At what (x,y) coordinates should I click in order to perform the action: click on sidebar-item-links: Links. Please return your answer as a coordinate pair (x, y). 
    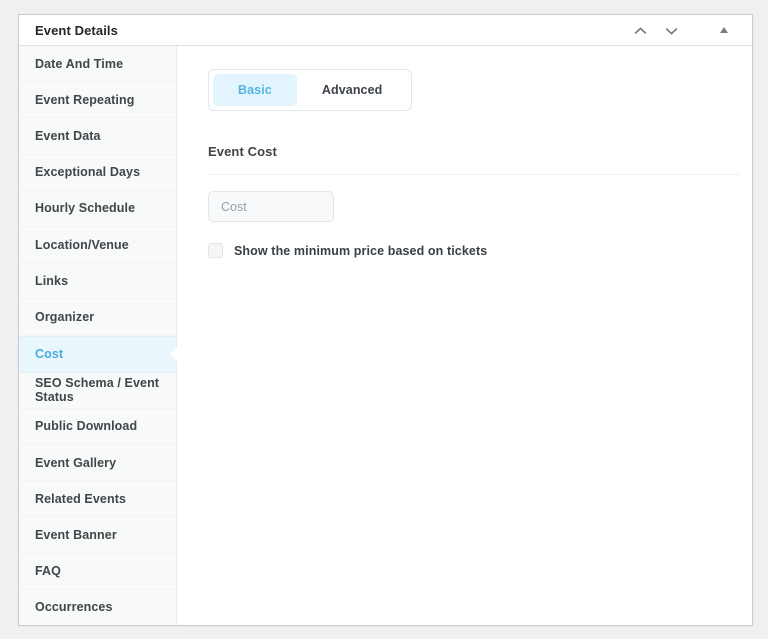
    Looking at the image, I should click on (97, 281).